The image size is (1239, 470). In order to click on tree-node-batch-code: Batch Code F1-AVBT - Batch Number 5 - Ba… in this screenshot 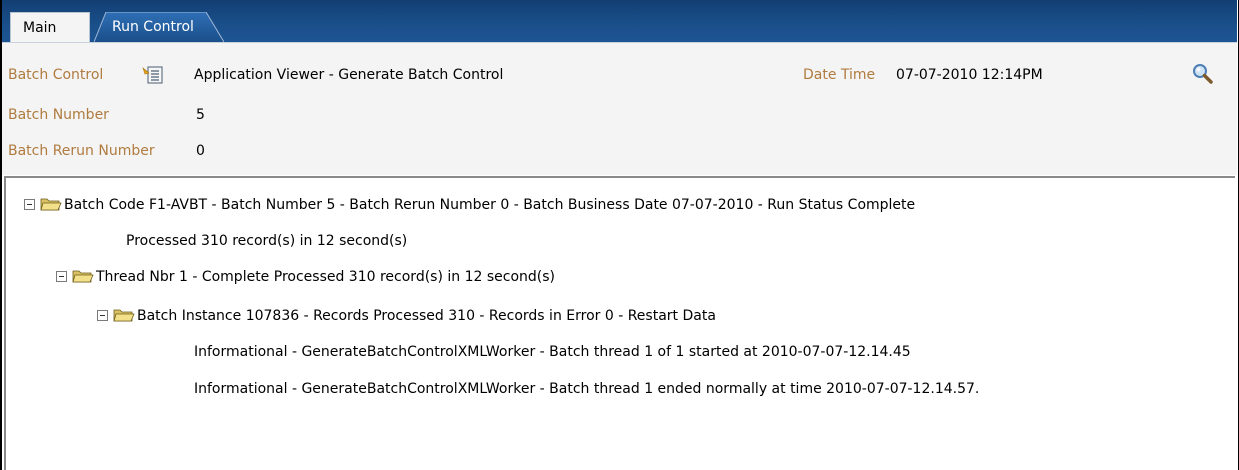, I will do `click(606, 206)`.